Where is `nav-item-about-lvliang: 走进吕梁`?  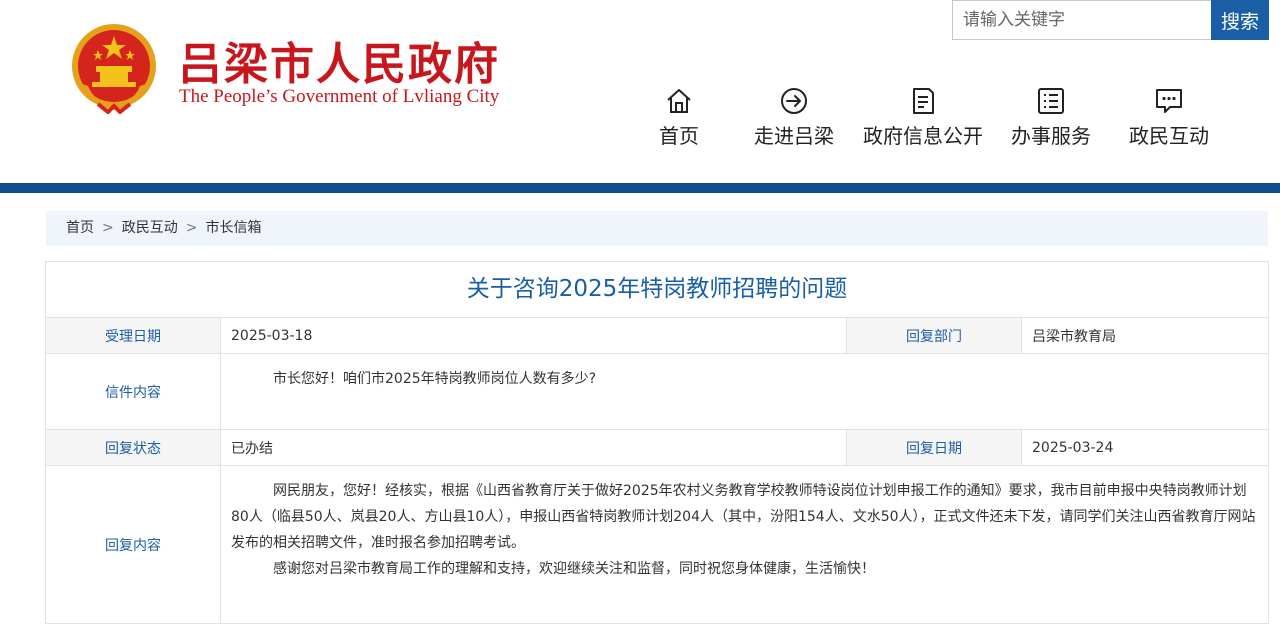
nav-item-about-lvliang: 走进吕梁 is located at coordinates (794, 121).